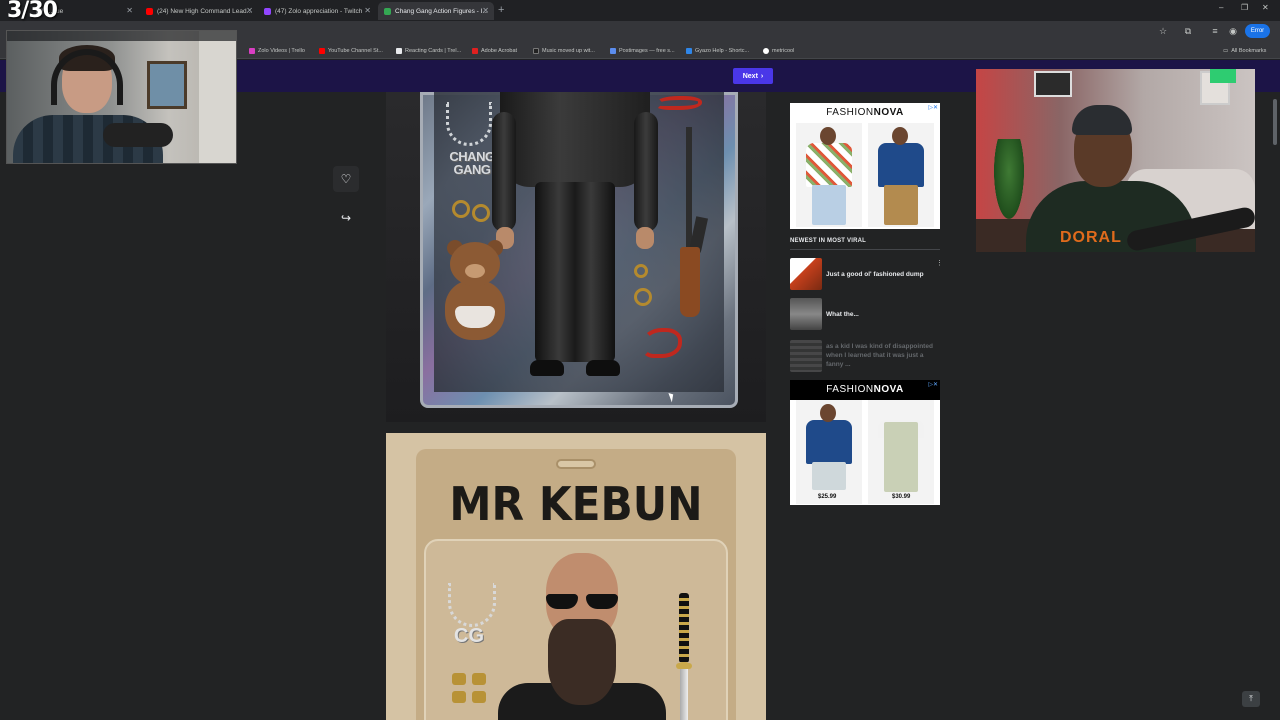 This screenshot has width=1280, height=720. Describe the element at coordinates (690, 282) in the screenshot. I see `rifle-stock` at that location.